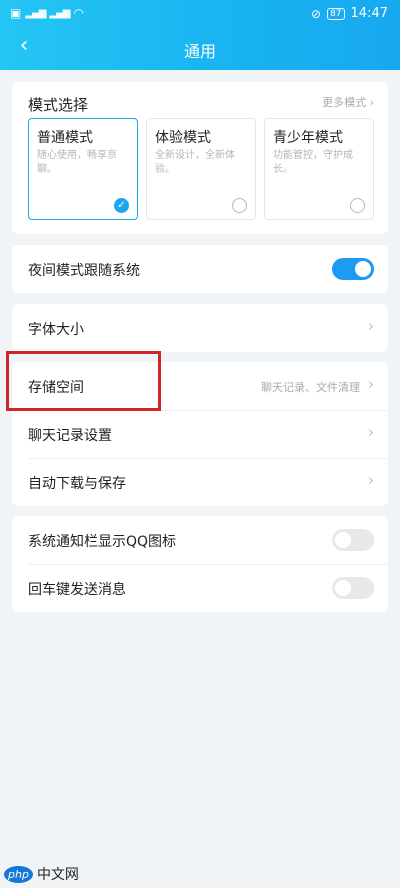 The height and width of the screenshot is (888, 400). I want to click on nav-bar: ‹ 通用, so click(200, 48).